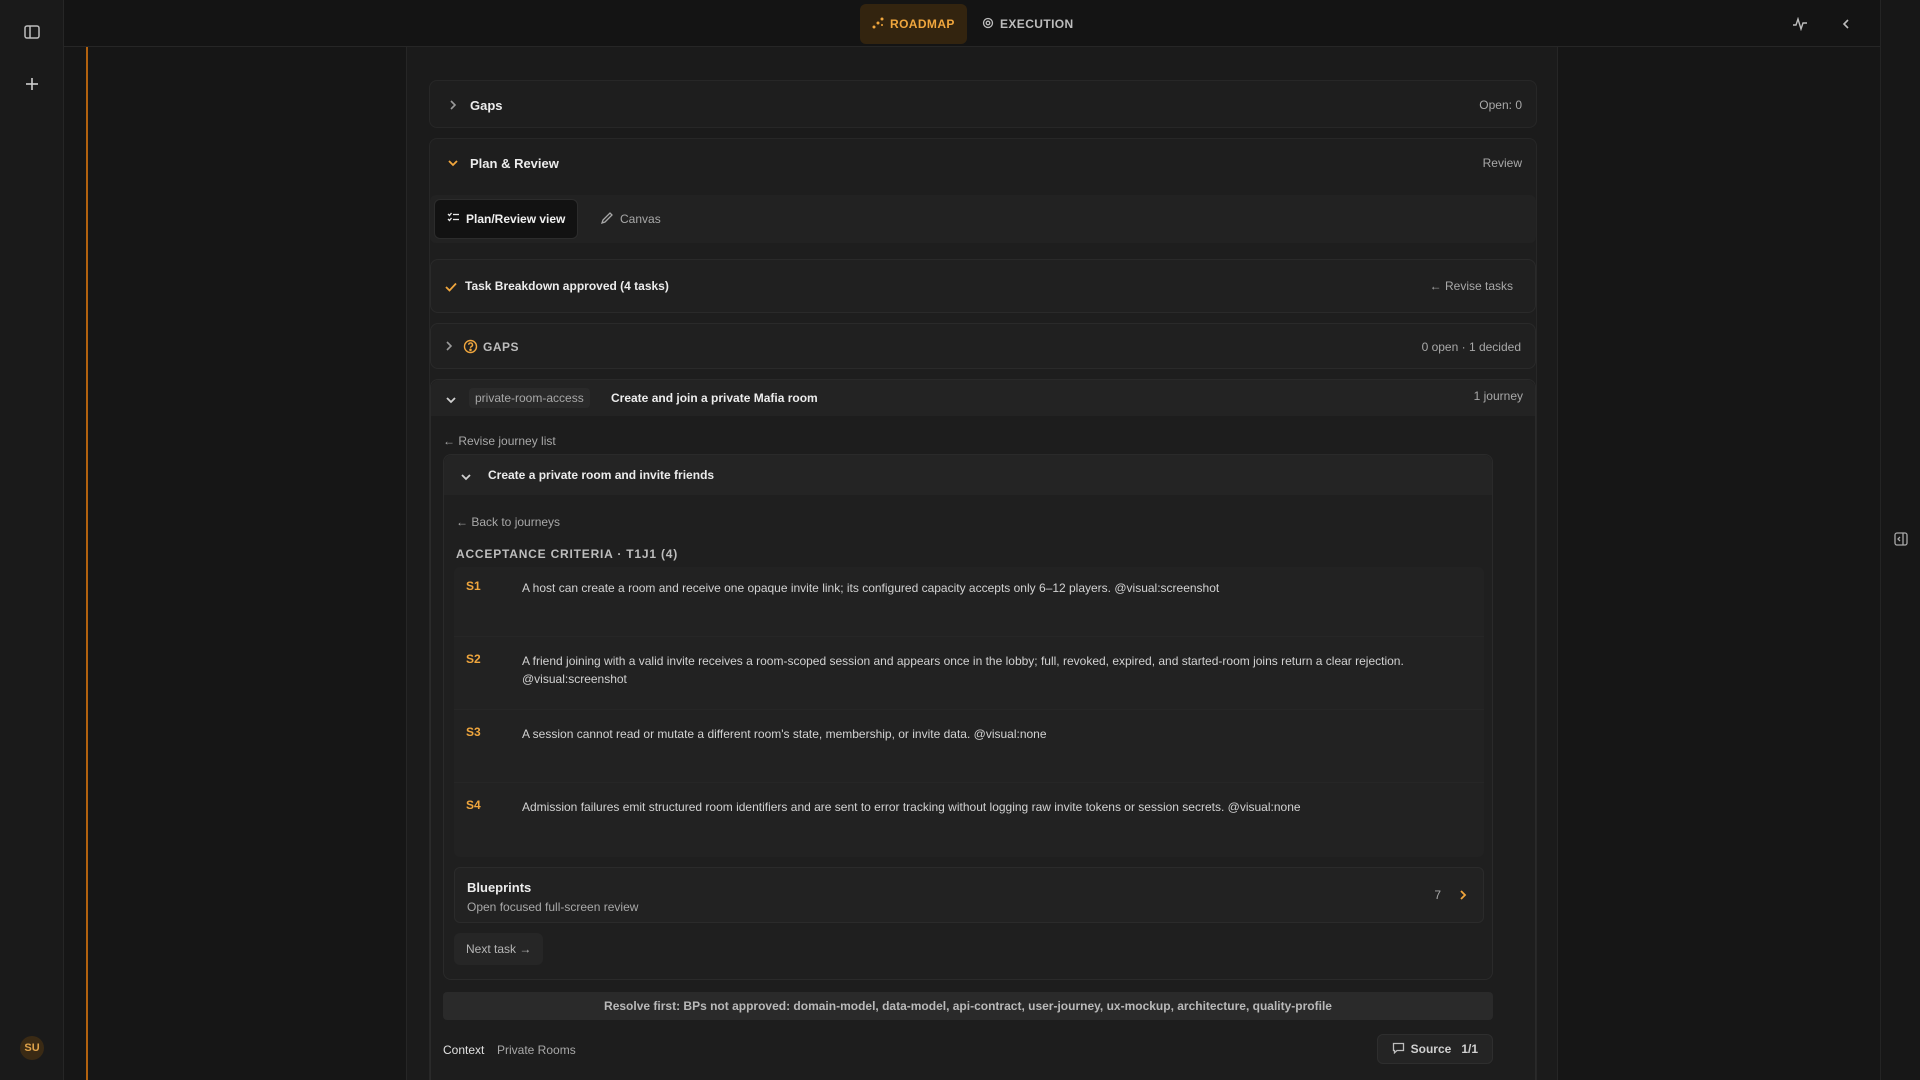 This screenshot has height=1080, width=1920. I want to click on gaps-section: Gaps Open: 0, so click(983, 104).